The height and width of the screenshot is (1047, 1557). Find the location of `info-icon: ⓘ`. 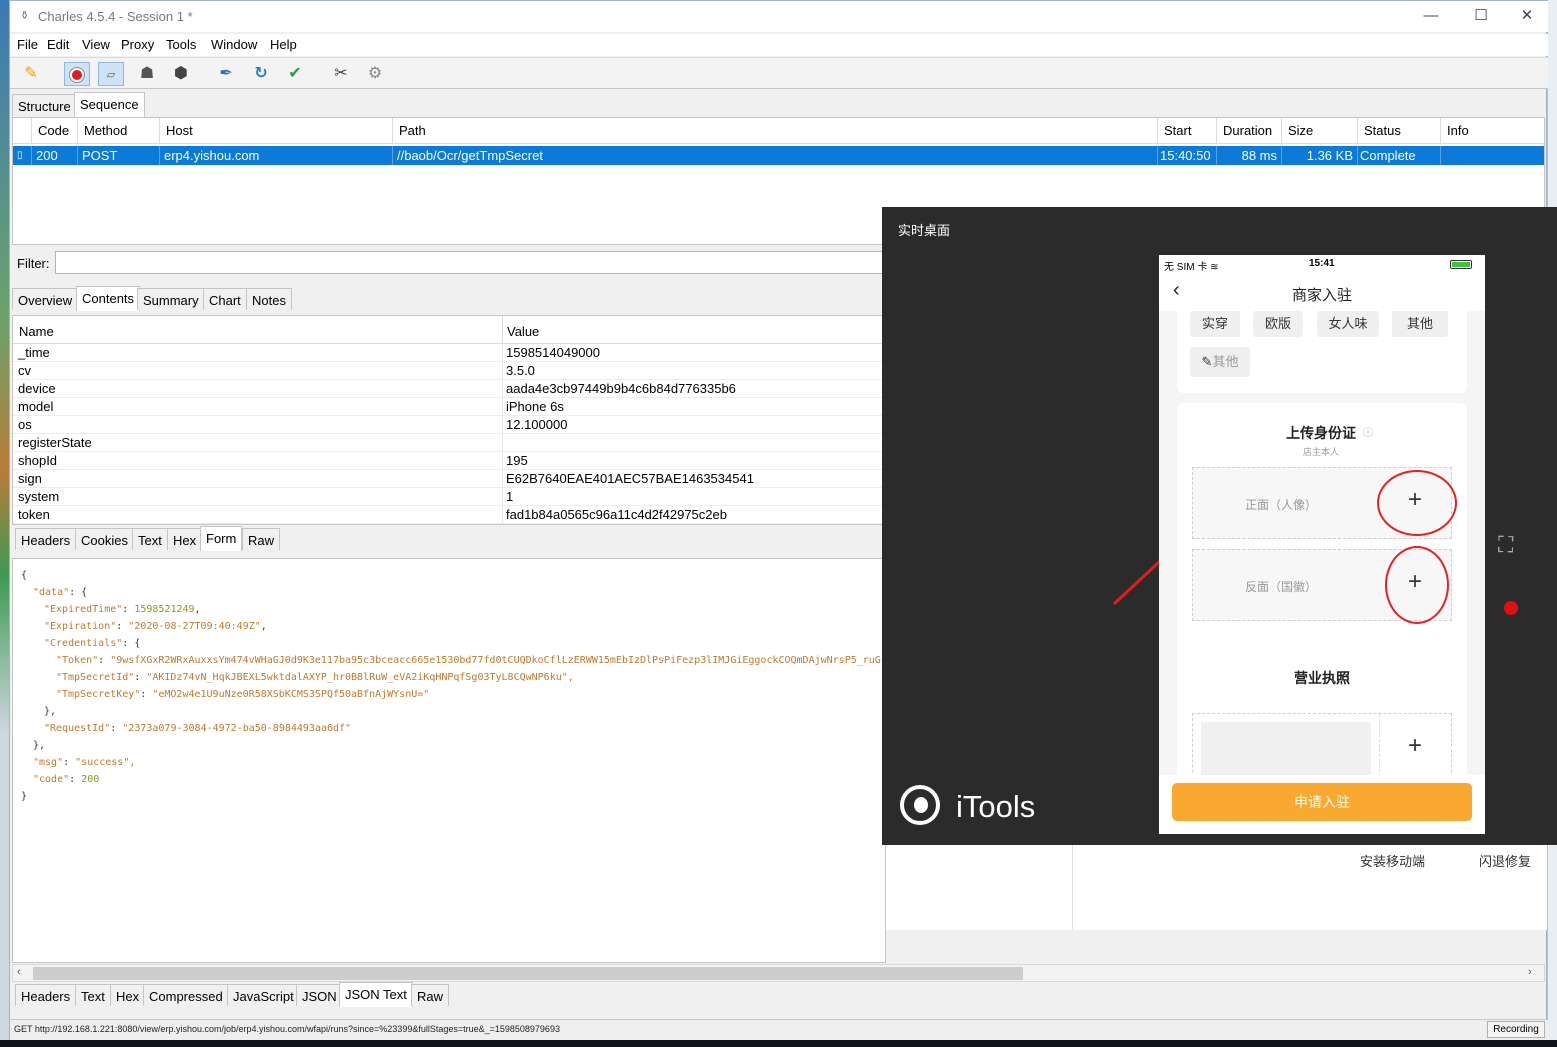

info-icon: ⓘ is located at coordinates (1368, 431).